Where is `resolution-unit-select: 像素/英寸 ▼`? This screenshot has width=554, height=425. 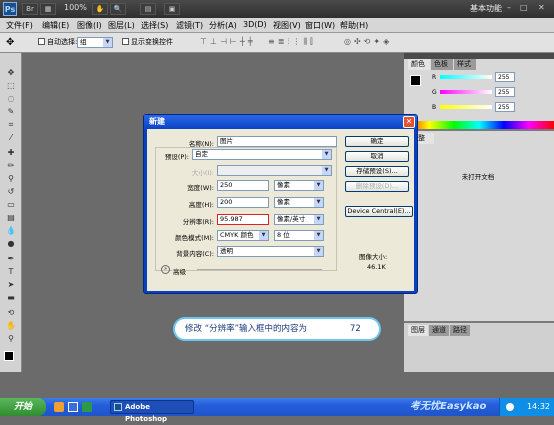
resolution-unit-select: 像素/英寸 ▼ is located at coordinates (299, 219).